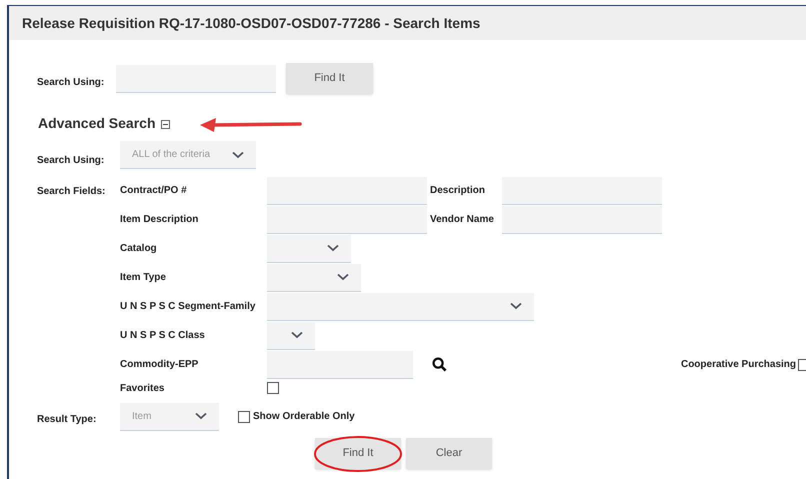  What do you see at coordinates (165, 124) in the screenshot?
I see `collapse-icon` at bounding box center [165, 124].